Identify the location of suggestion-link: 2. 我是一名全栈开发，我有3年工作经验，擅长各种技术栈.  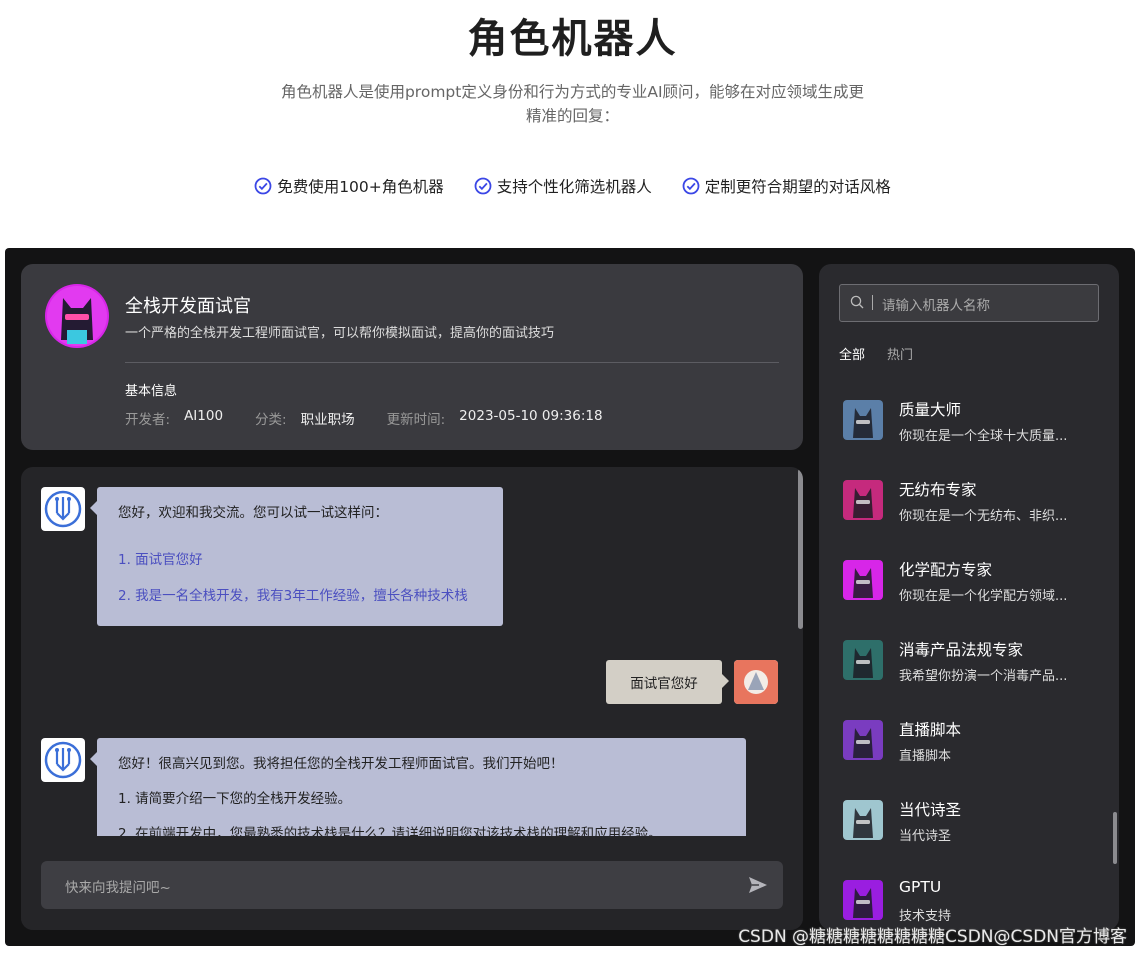
(293, 594).